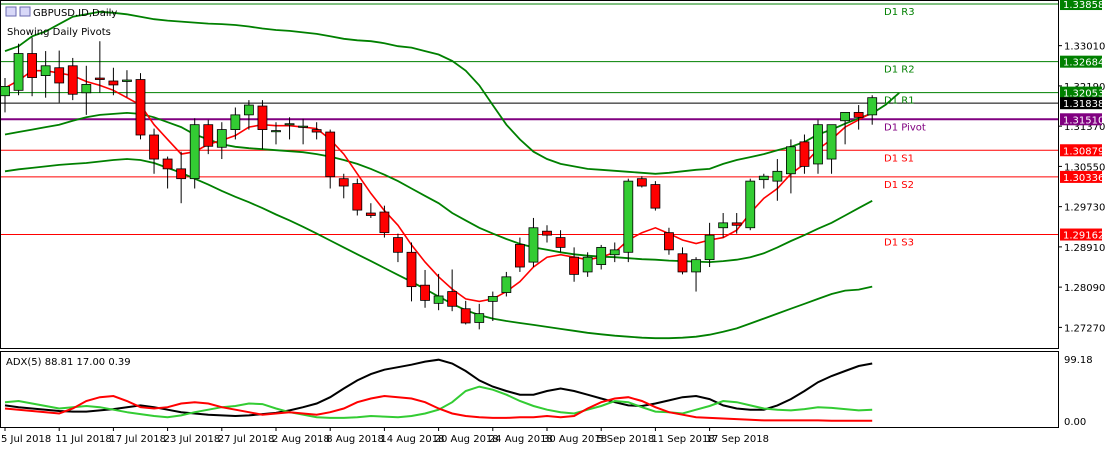 The image size is (1109, 450). I want to click on price-tag-text: 1.29162, so click(1083, 236).